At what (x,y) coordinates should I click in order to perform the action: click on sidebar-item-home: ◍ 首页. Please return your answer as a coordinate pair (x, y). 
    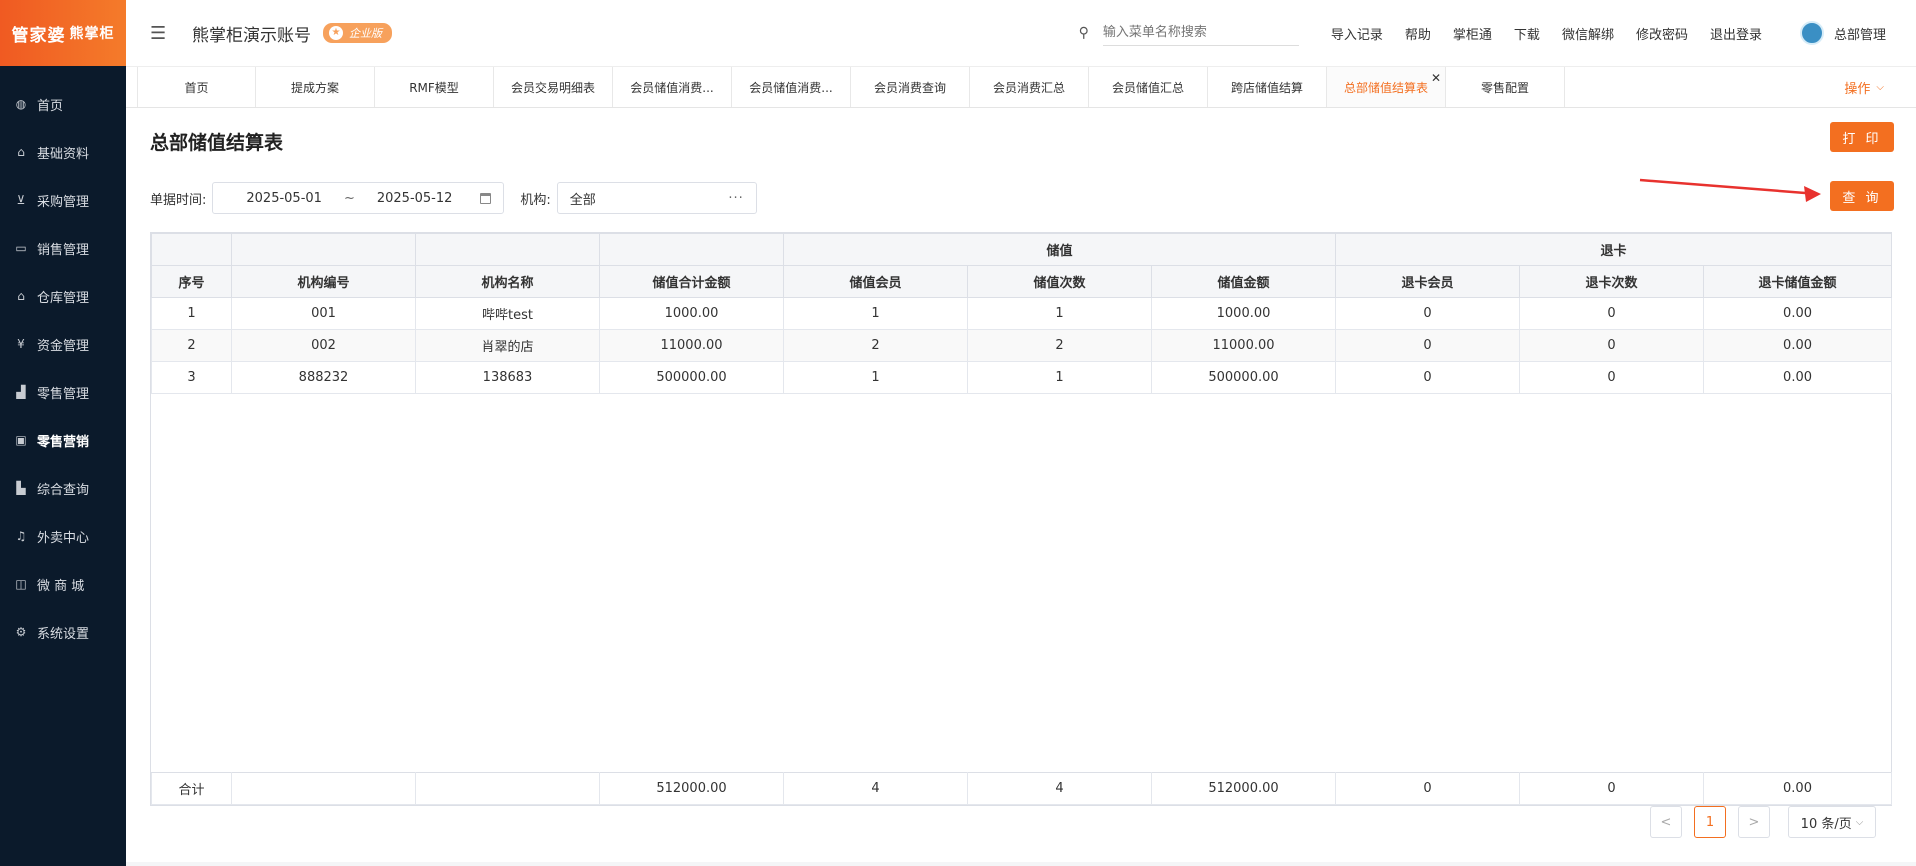
    Looking at the image, I should click on (63, 104).